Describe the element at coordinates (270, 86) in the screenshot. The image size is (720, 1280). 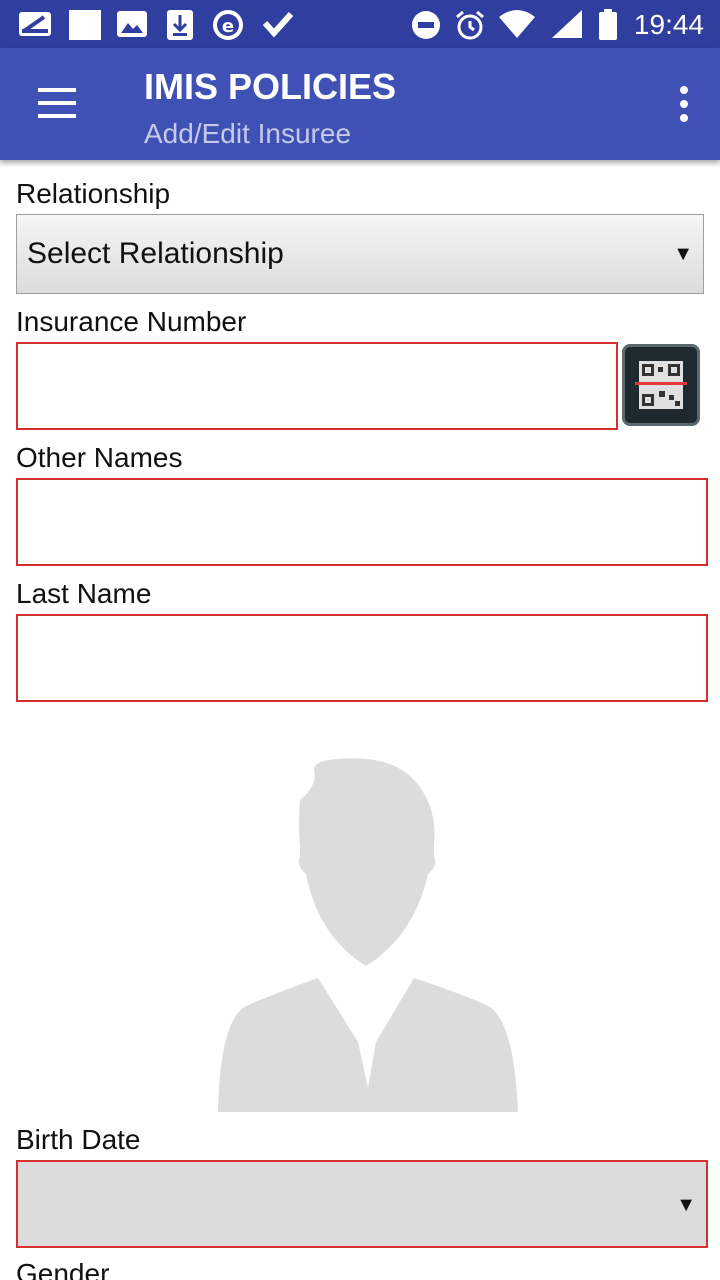
I see `app-title: IMIS POLICIES` at that location.